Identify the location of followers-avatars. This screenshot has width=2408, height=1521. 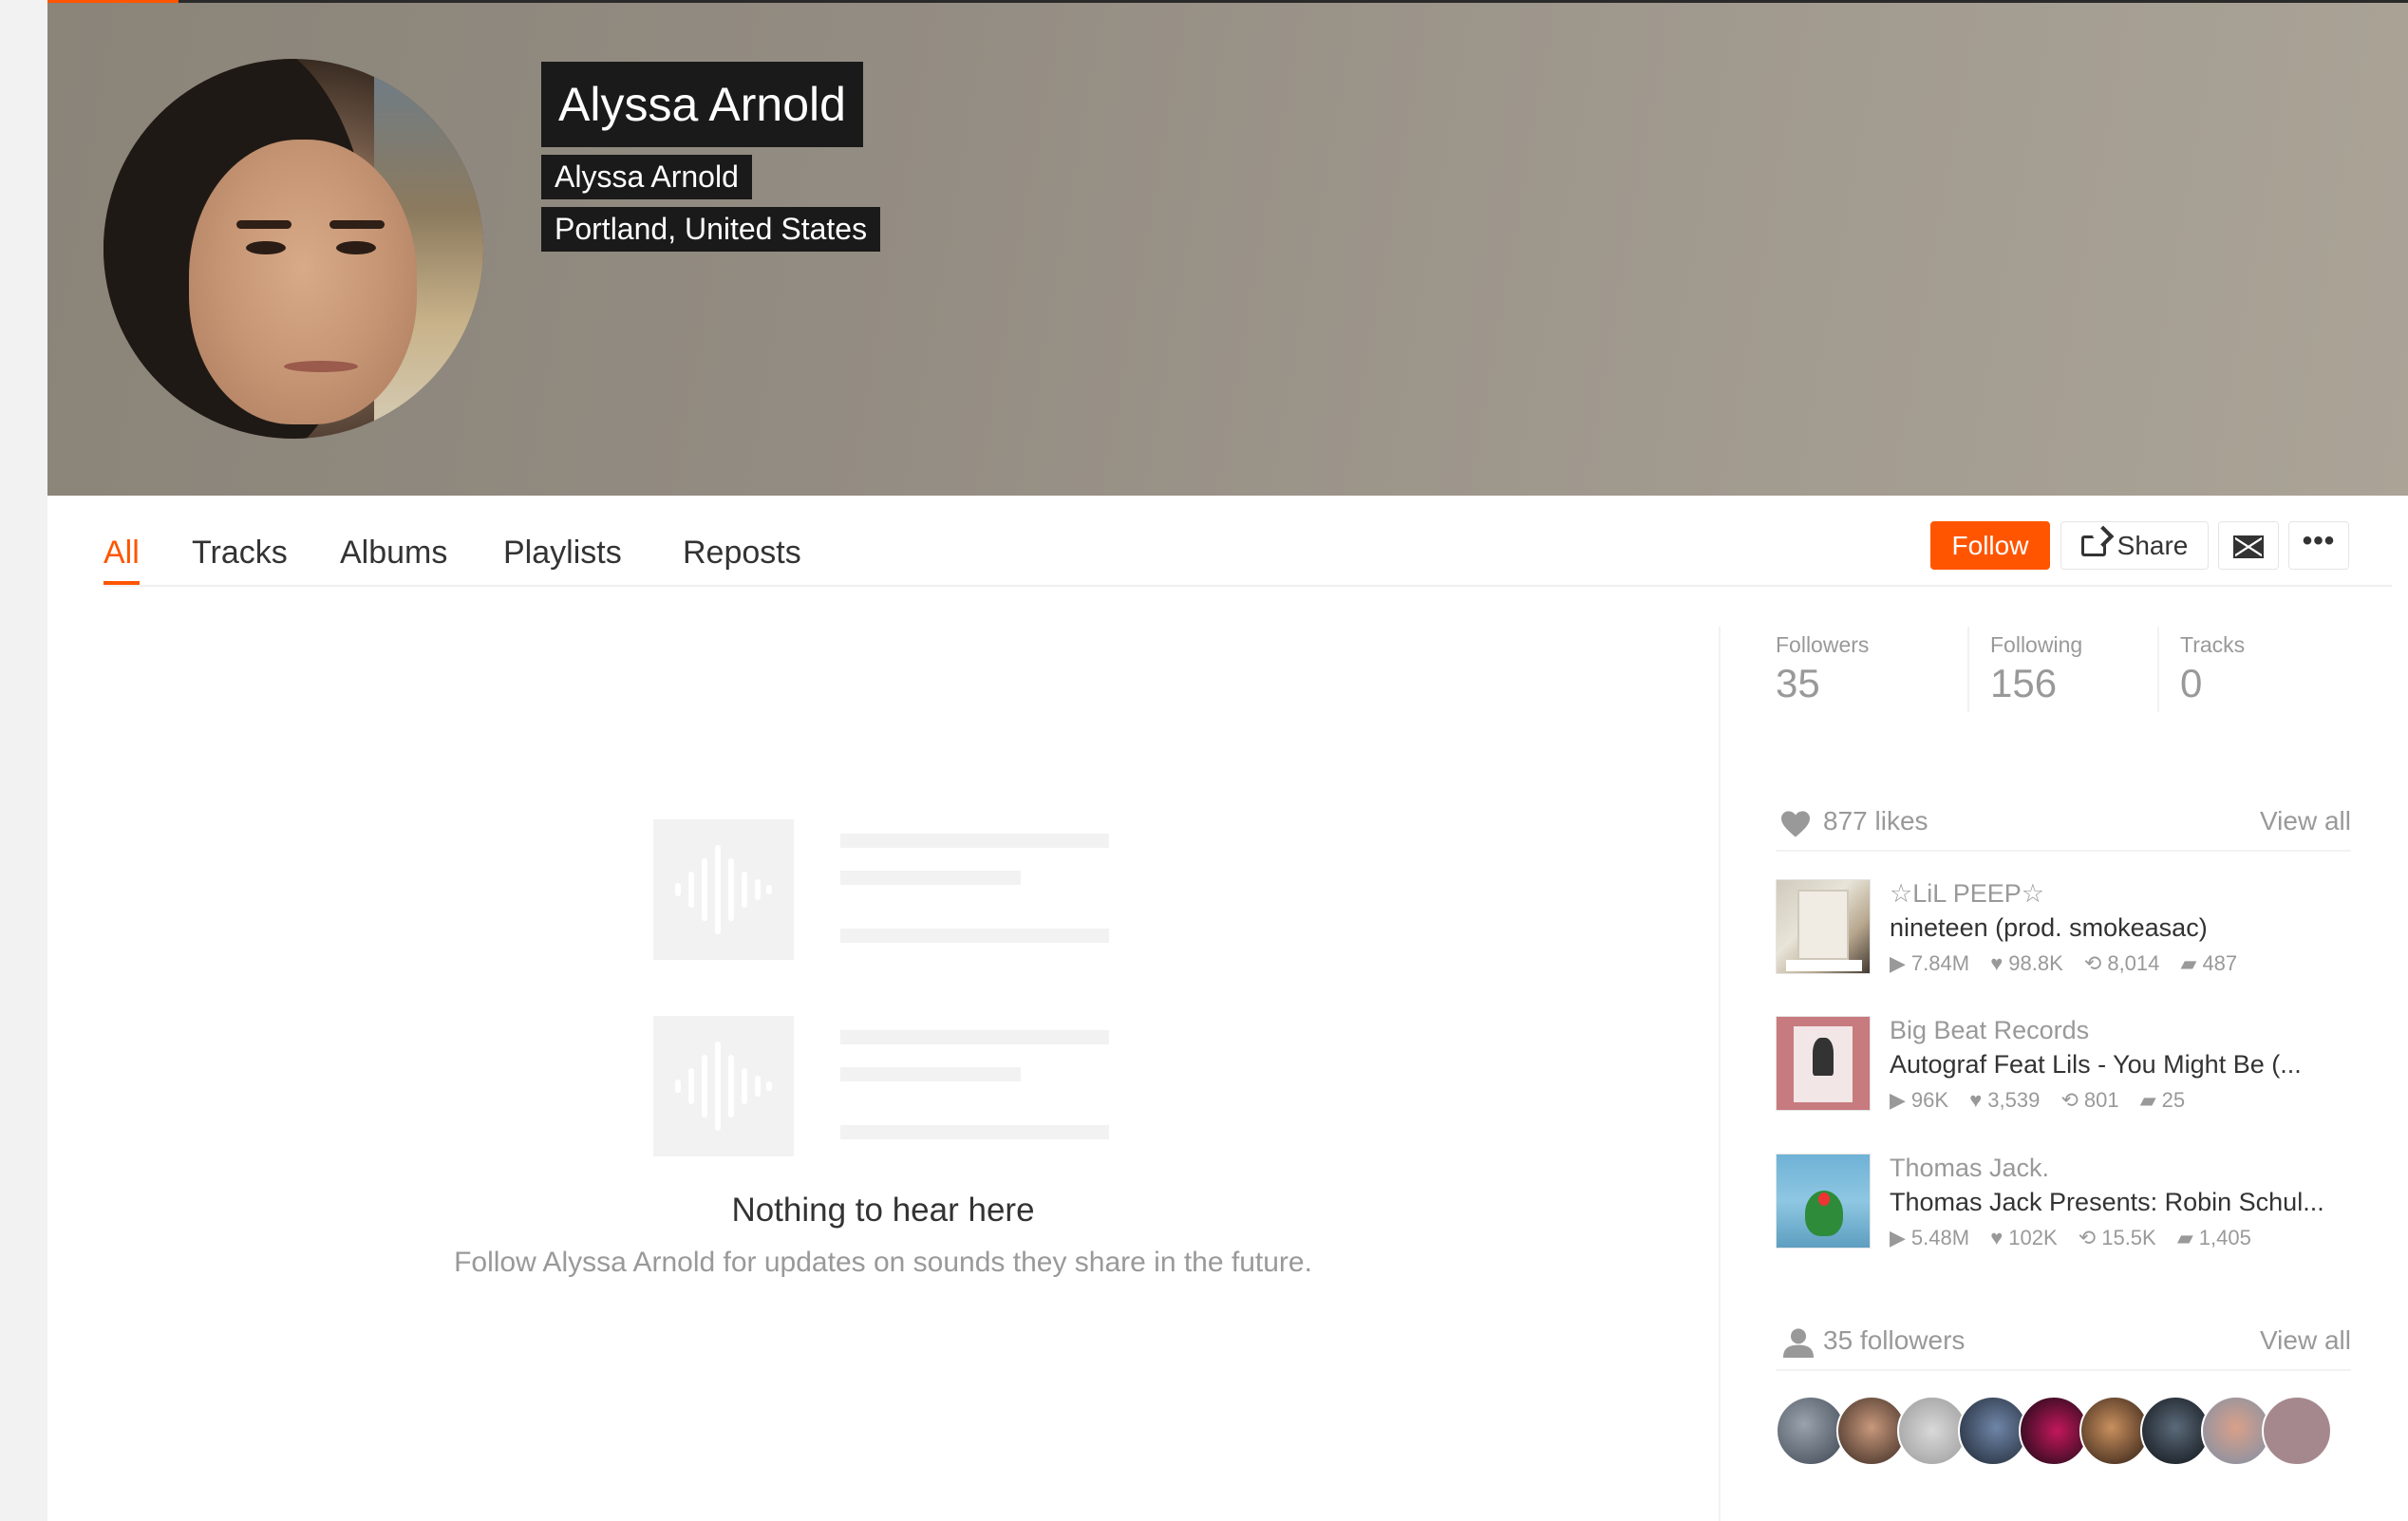
(2063, 1432).